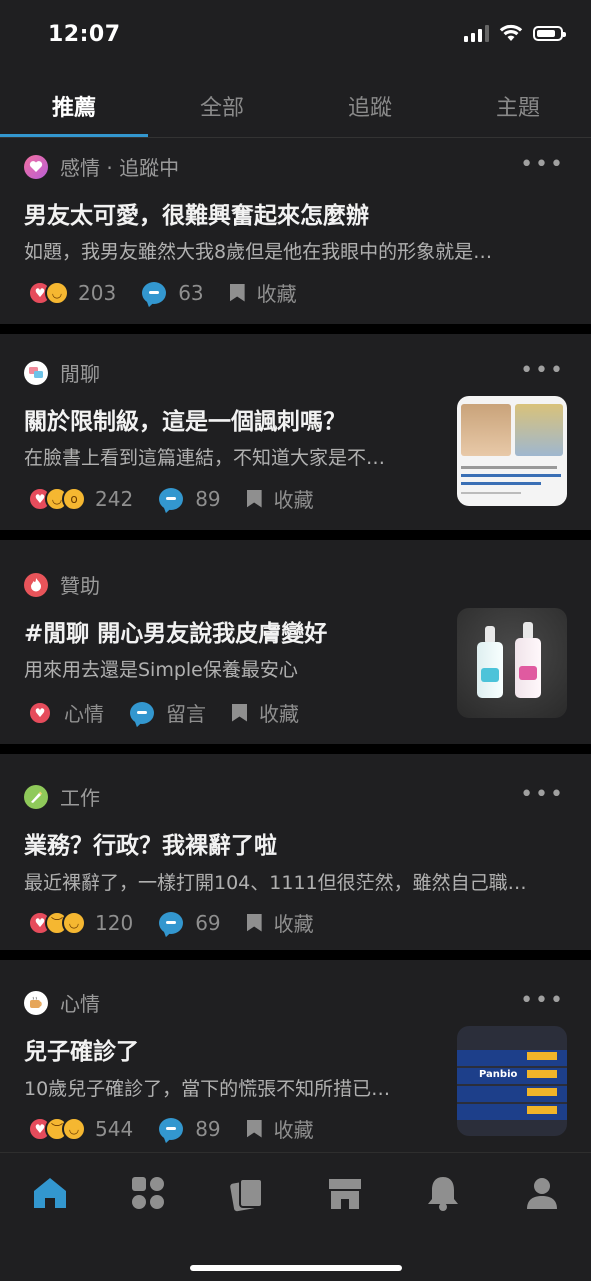 The width and height of the screenshot is (591, 1281). I want to click on active-tab-indicator, so click(74, 135).